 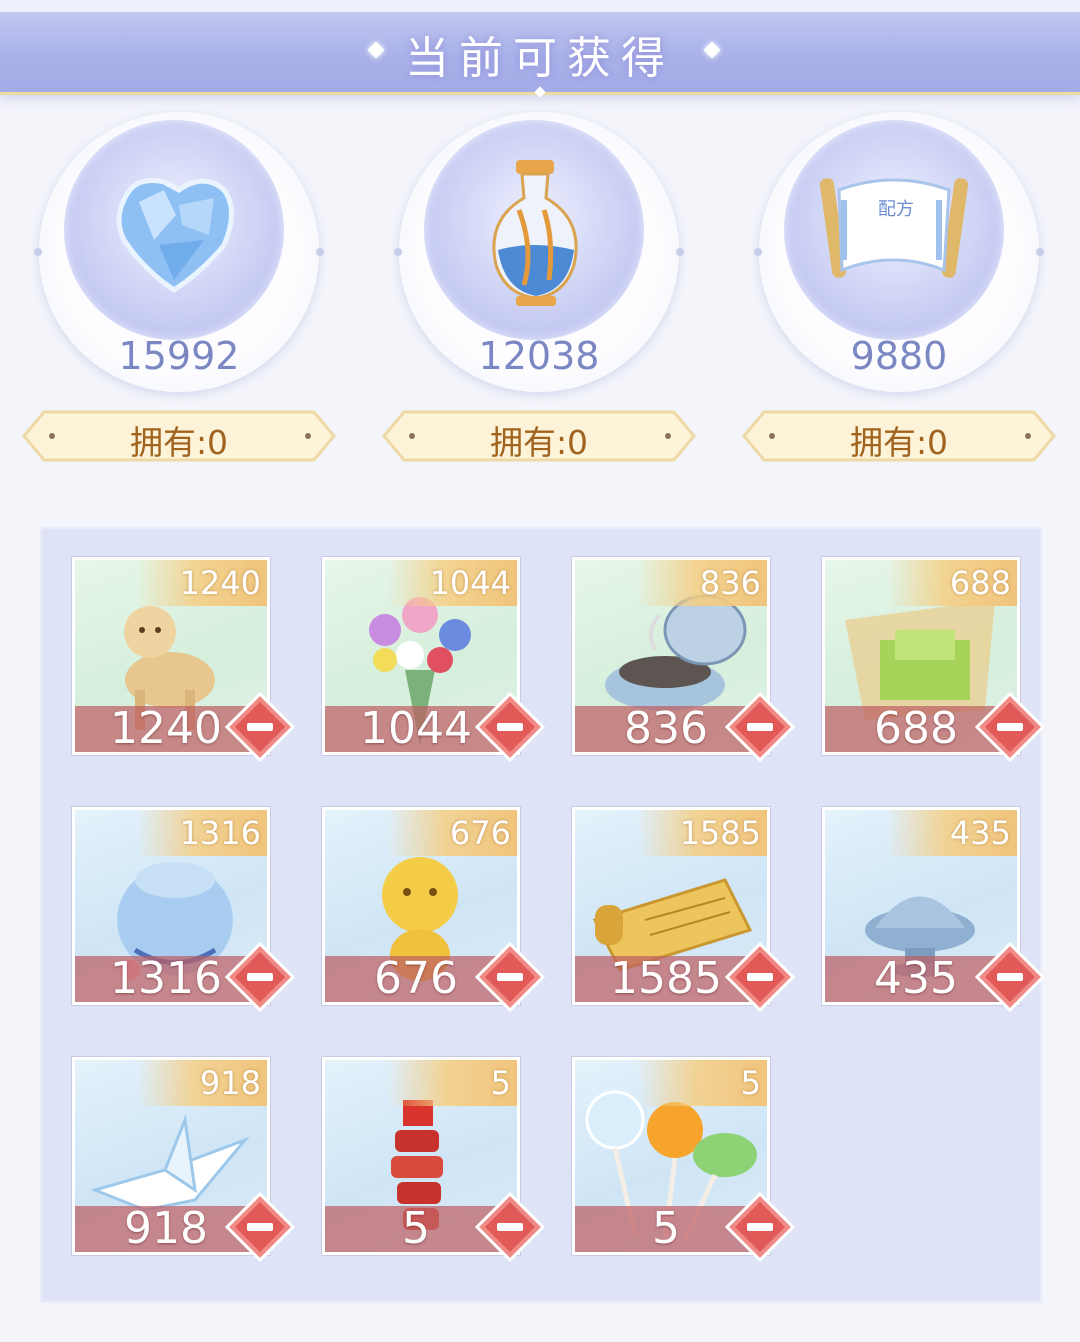 What do you see at coordinates (896, 209) in the screenshot?
I see `scroll-text: 配方` at bounding box center [896, 209].